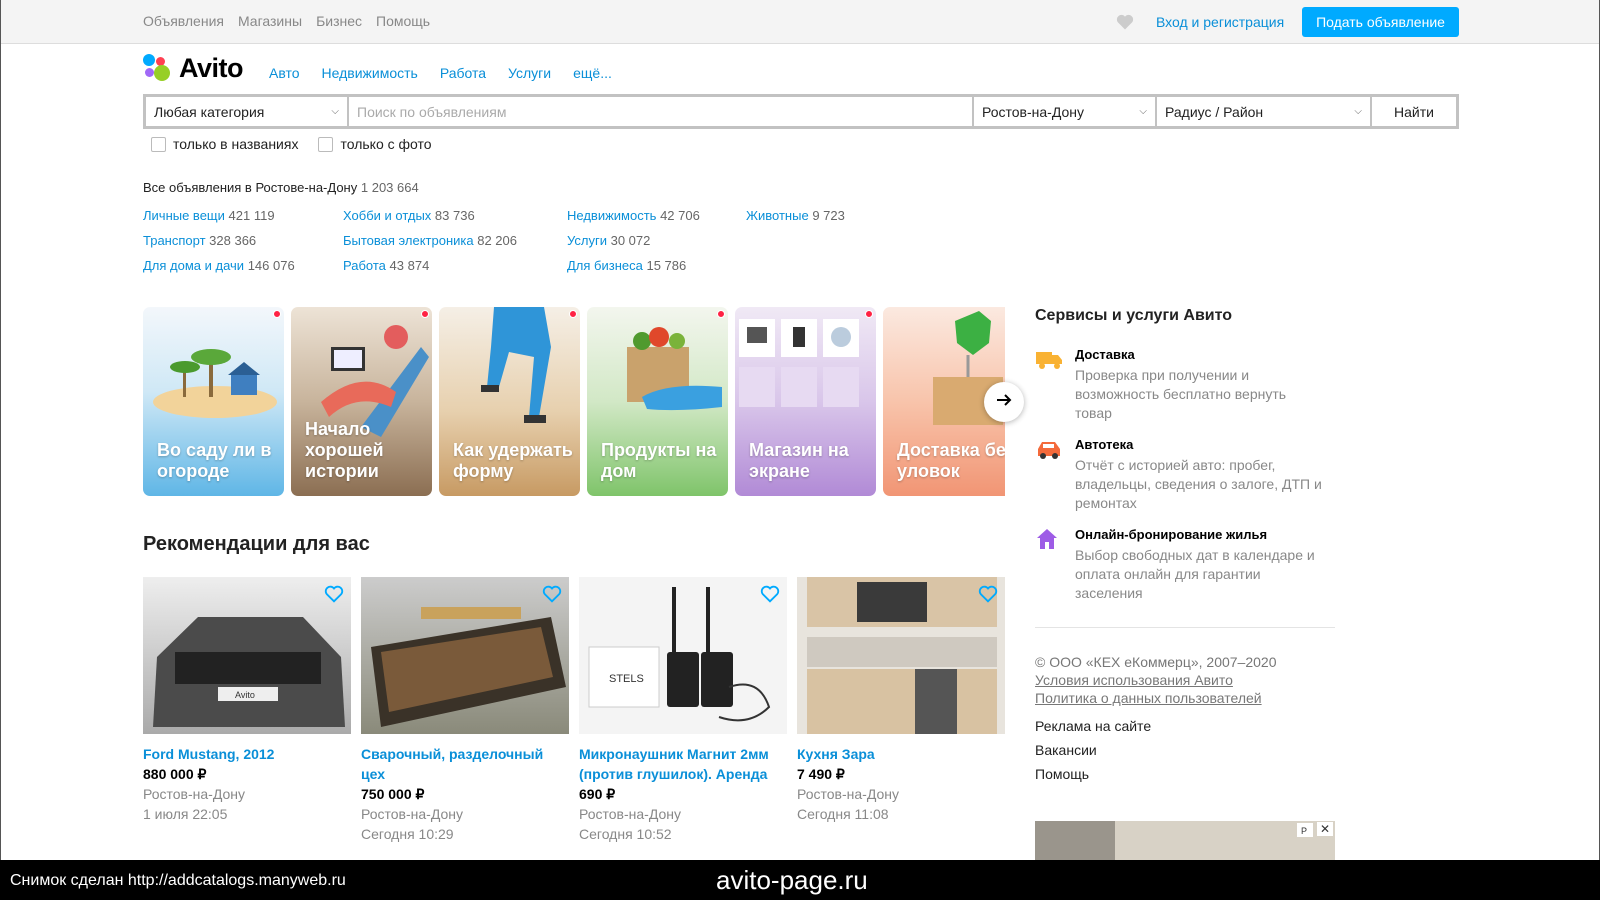  Describe the element at coordinates (1105, 354) in the screenshot. I see `service-name: Доставка` at that location.